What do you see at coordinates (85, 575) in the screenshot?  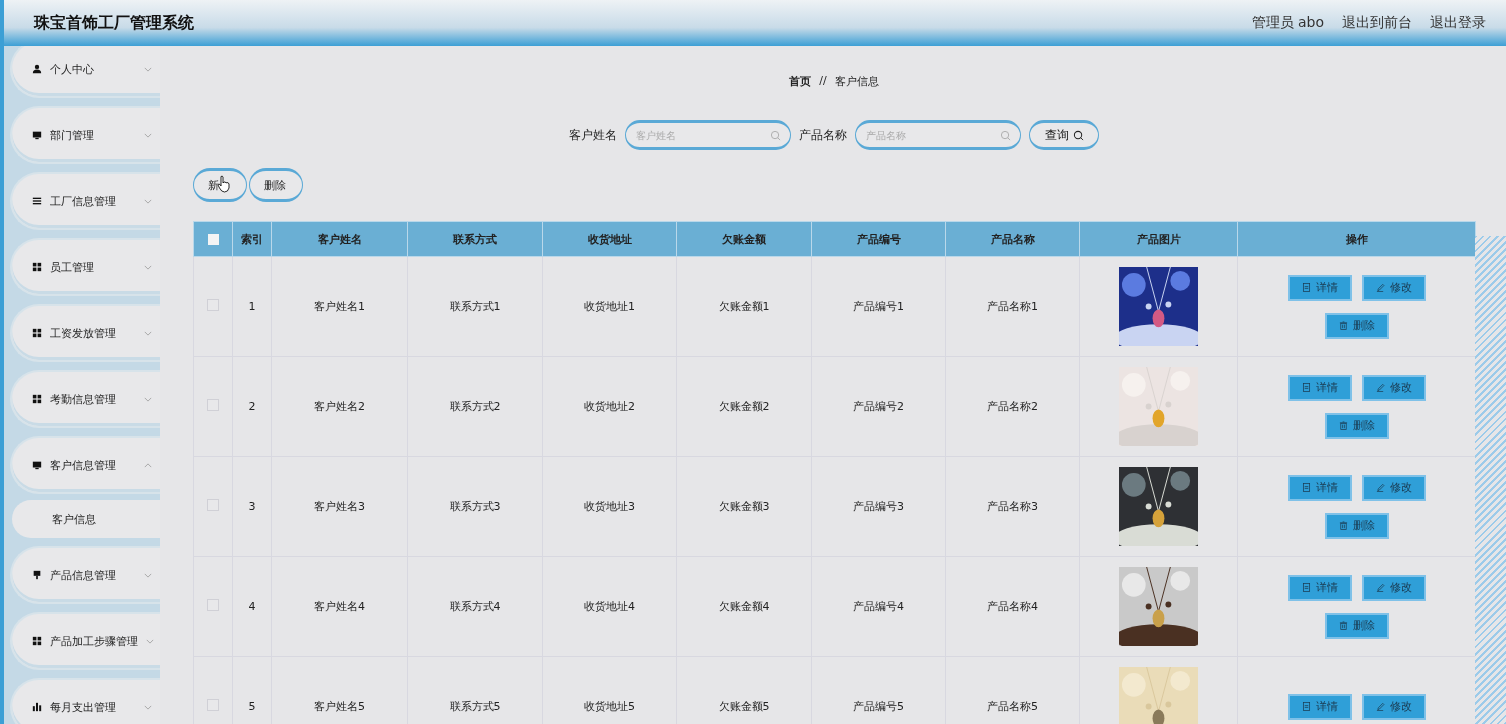 I see `sidebar-item: 产品信息管理` at bounding box center [85, 575].